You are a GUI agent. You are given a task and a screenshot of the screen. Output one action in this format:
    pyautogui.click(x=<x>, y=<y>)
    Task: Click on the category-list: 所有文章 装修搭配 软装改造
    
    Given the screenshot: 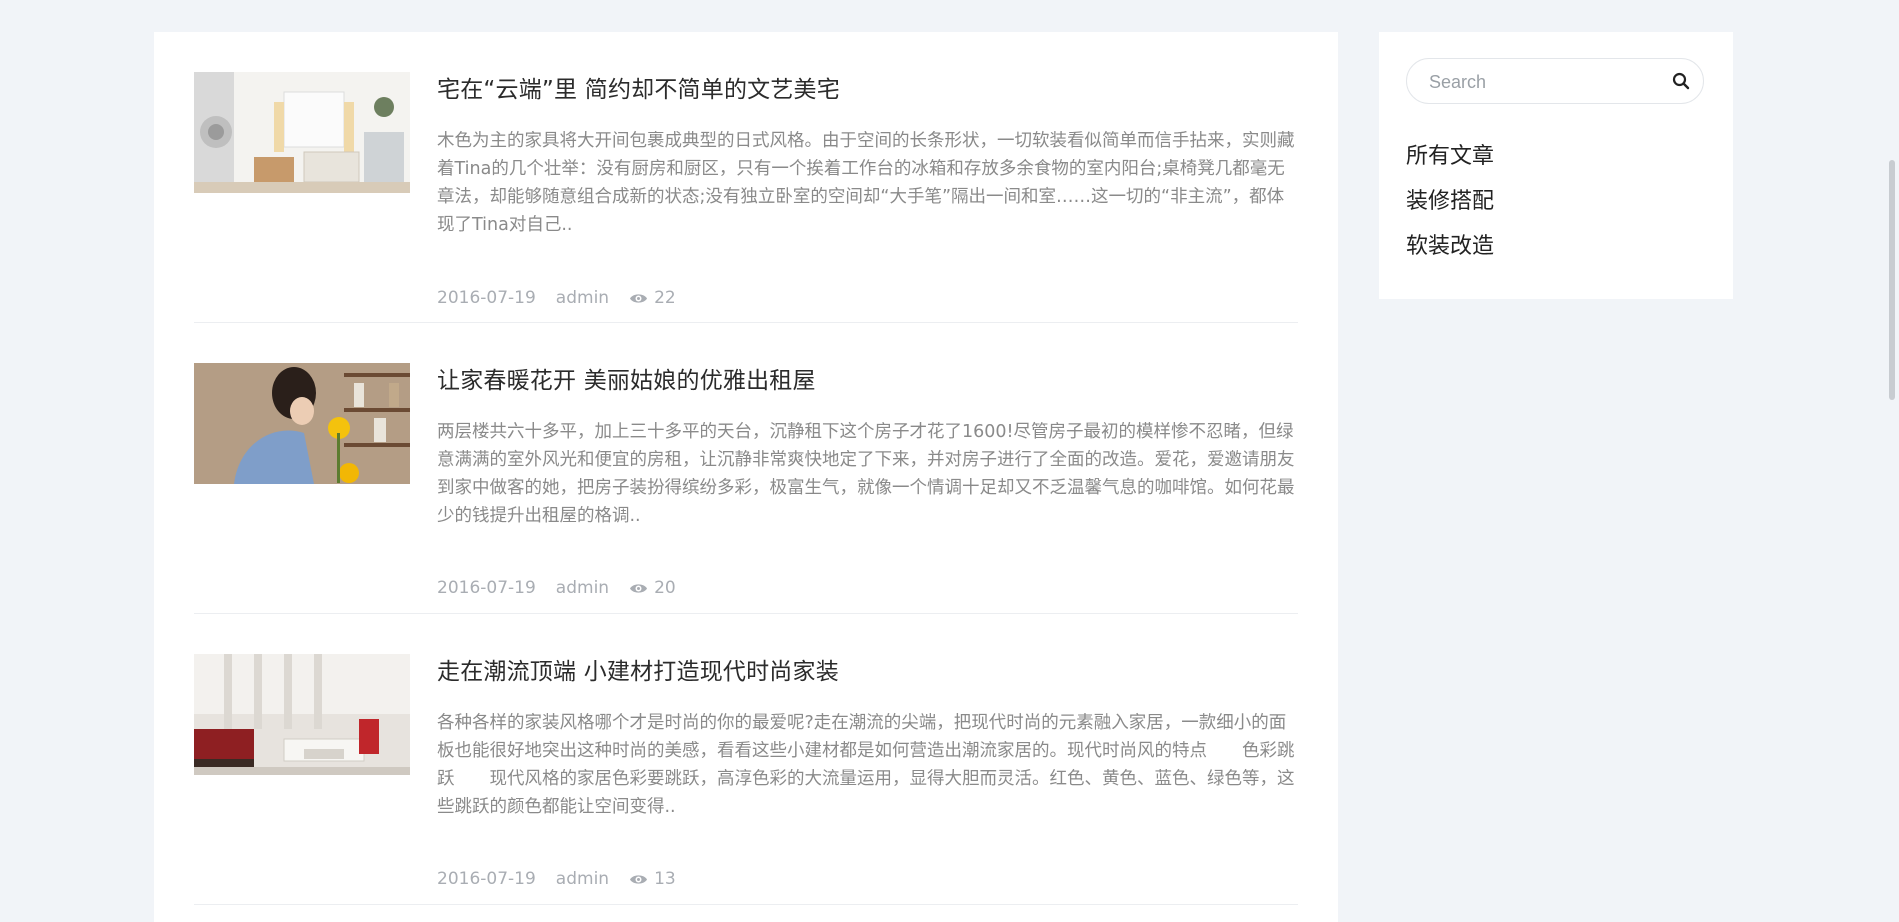 What is the action you would take?
    pyautogui.click(x=1450, y=201)
    